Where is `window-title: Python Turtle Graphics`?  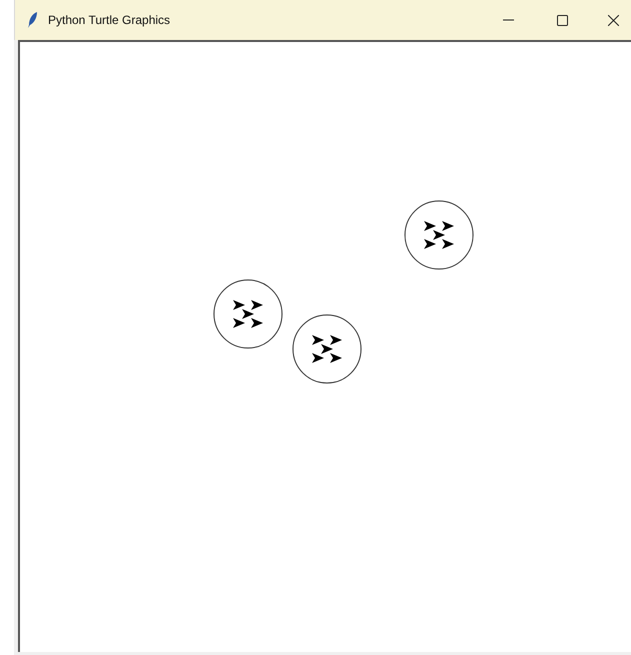 window-title: Python Turtle Graphics is located at coordinates (109, 20).